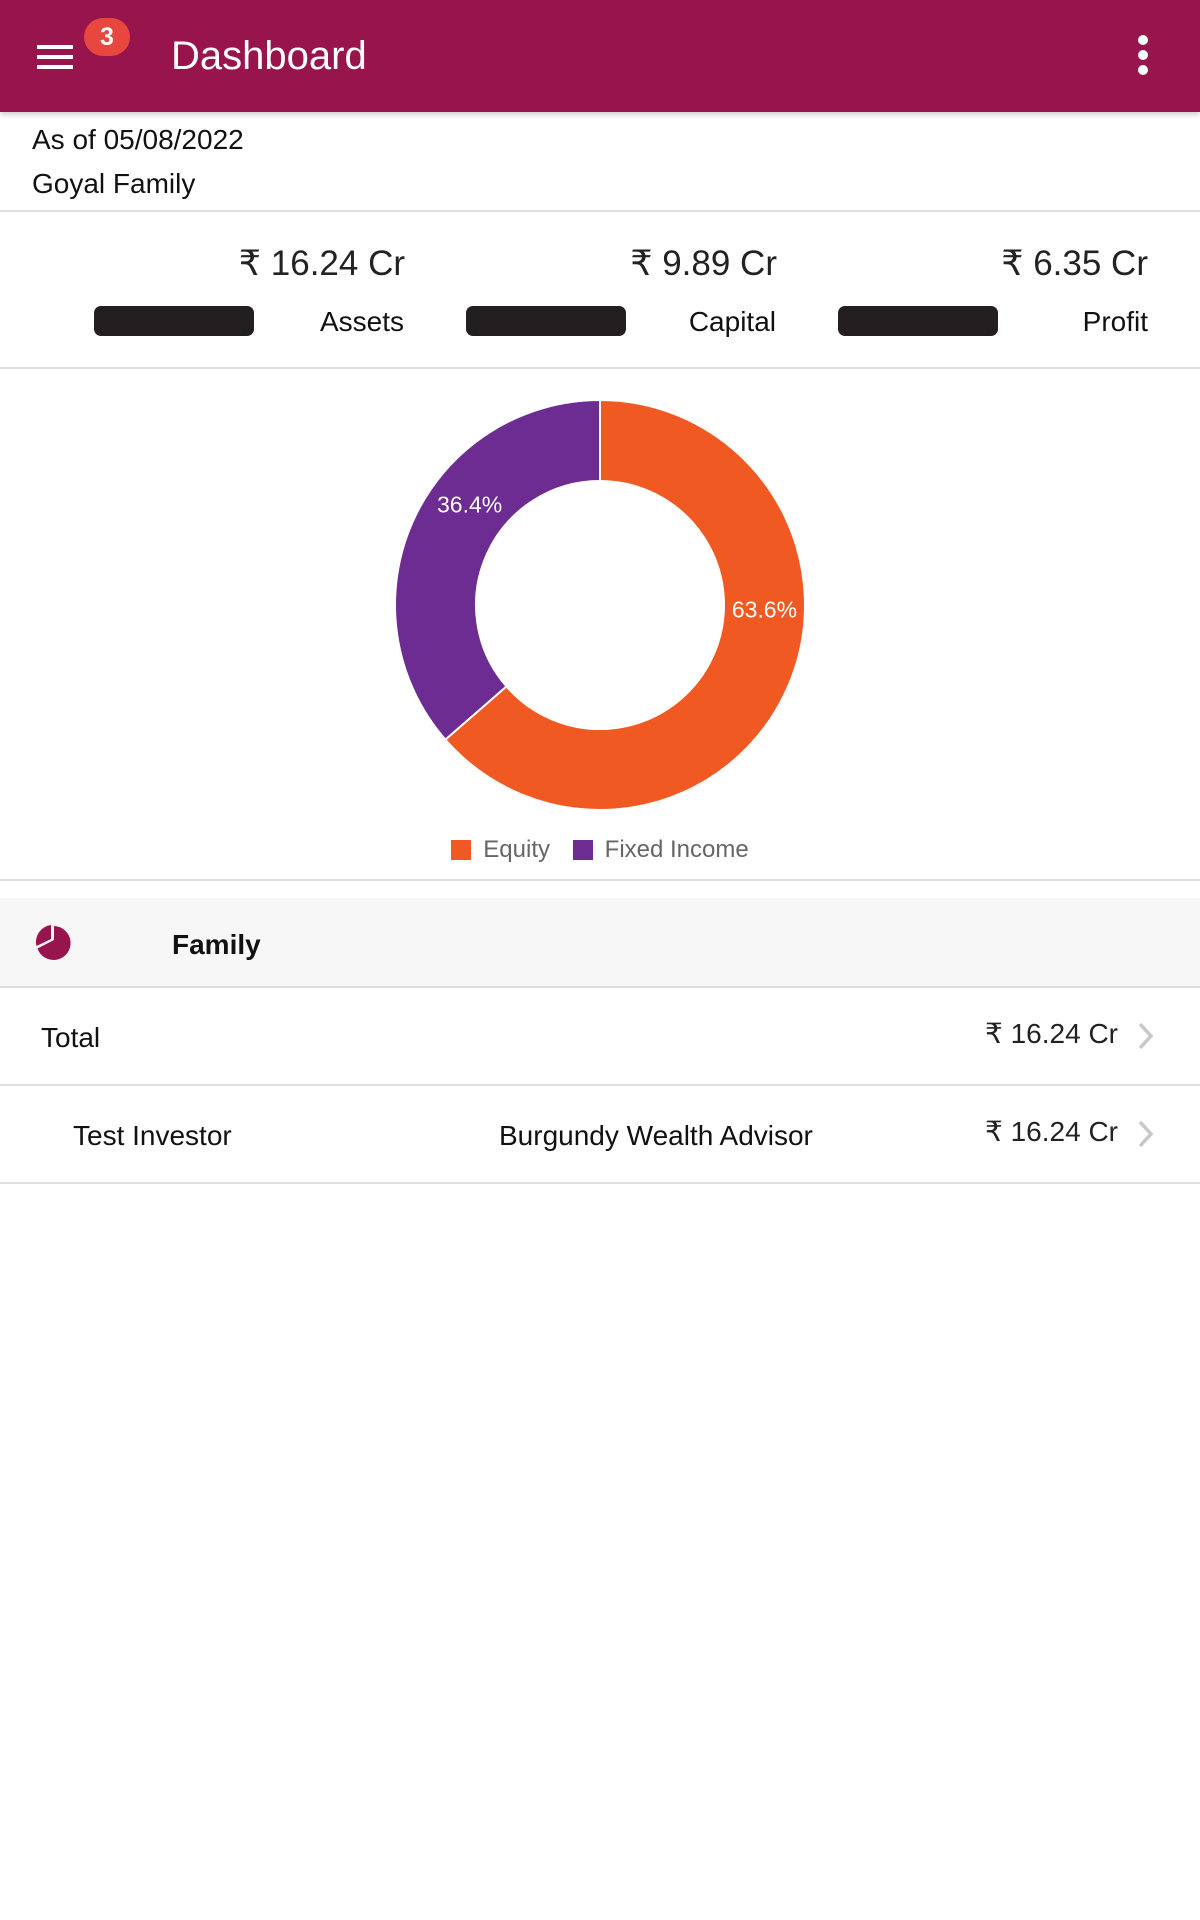 This screenshot has width=1200, height=1920. I want to click on as-of-date: As of 05/08/2022, so click(138, 139).